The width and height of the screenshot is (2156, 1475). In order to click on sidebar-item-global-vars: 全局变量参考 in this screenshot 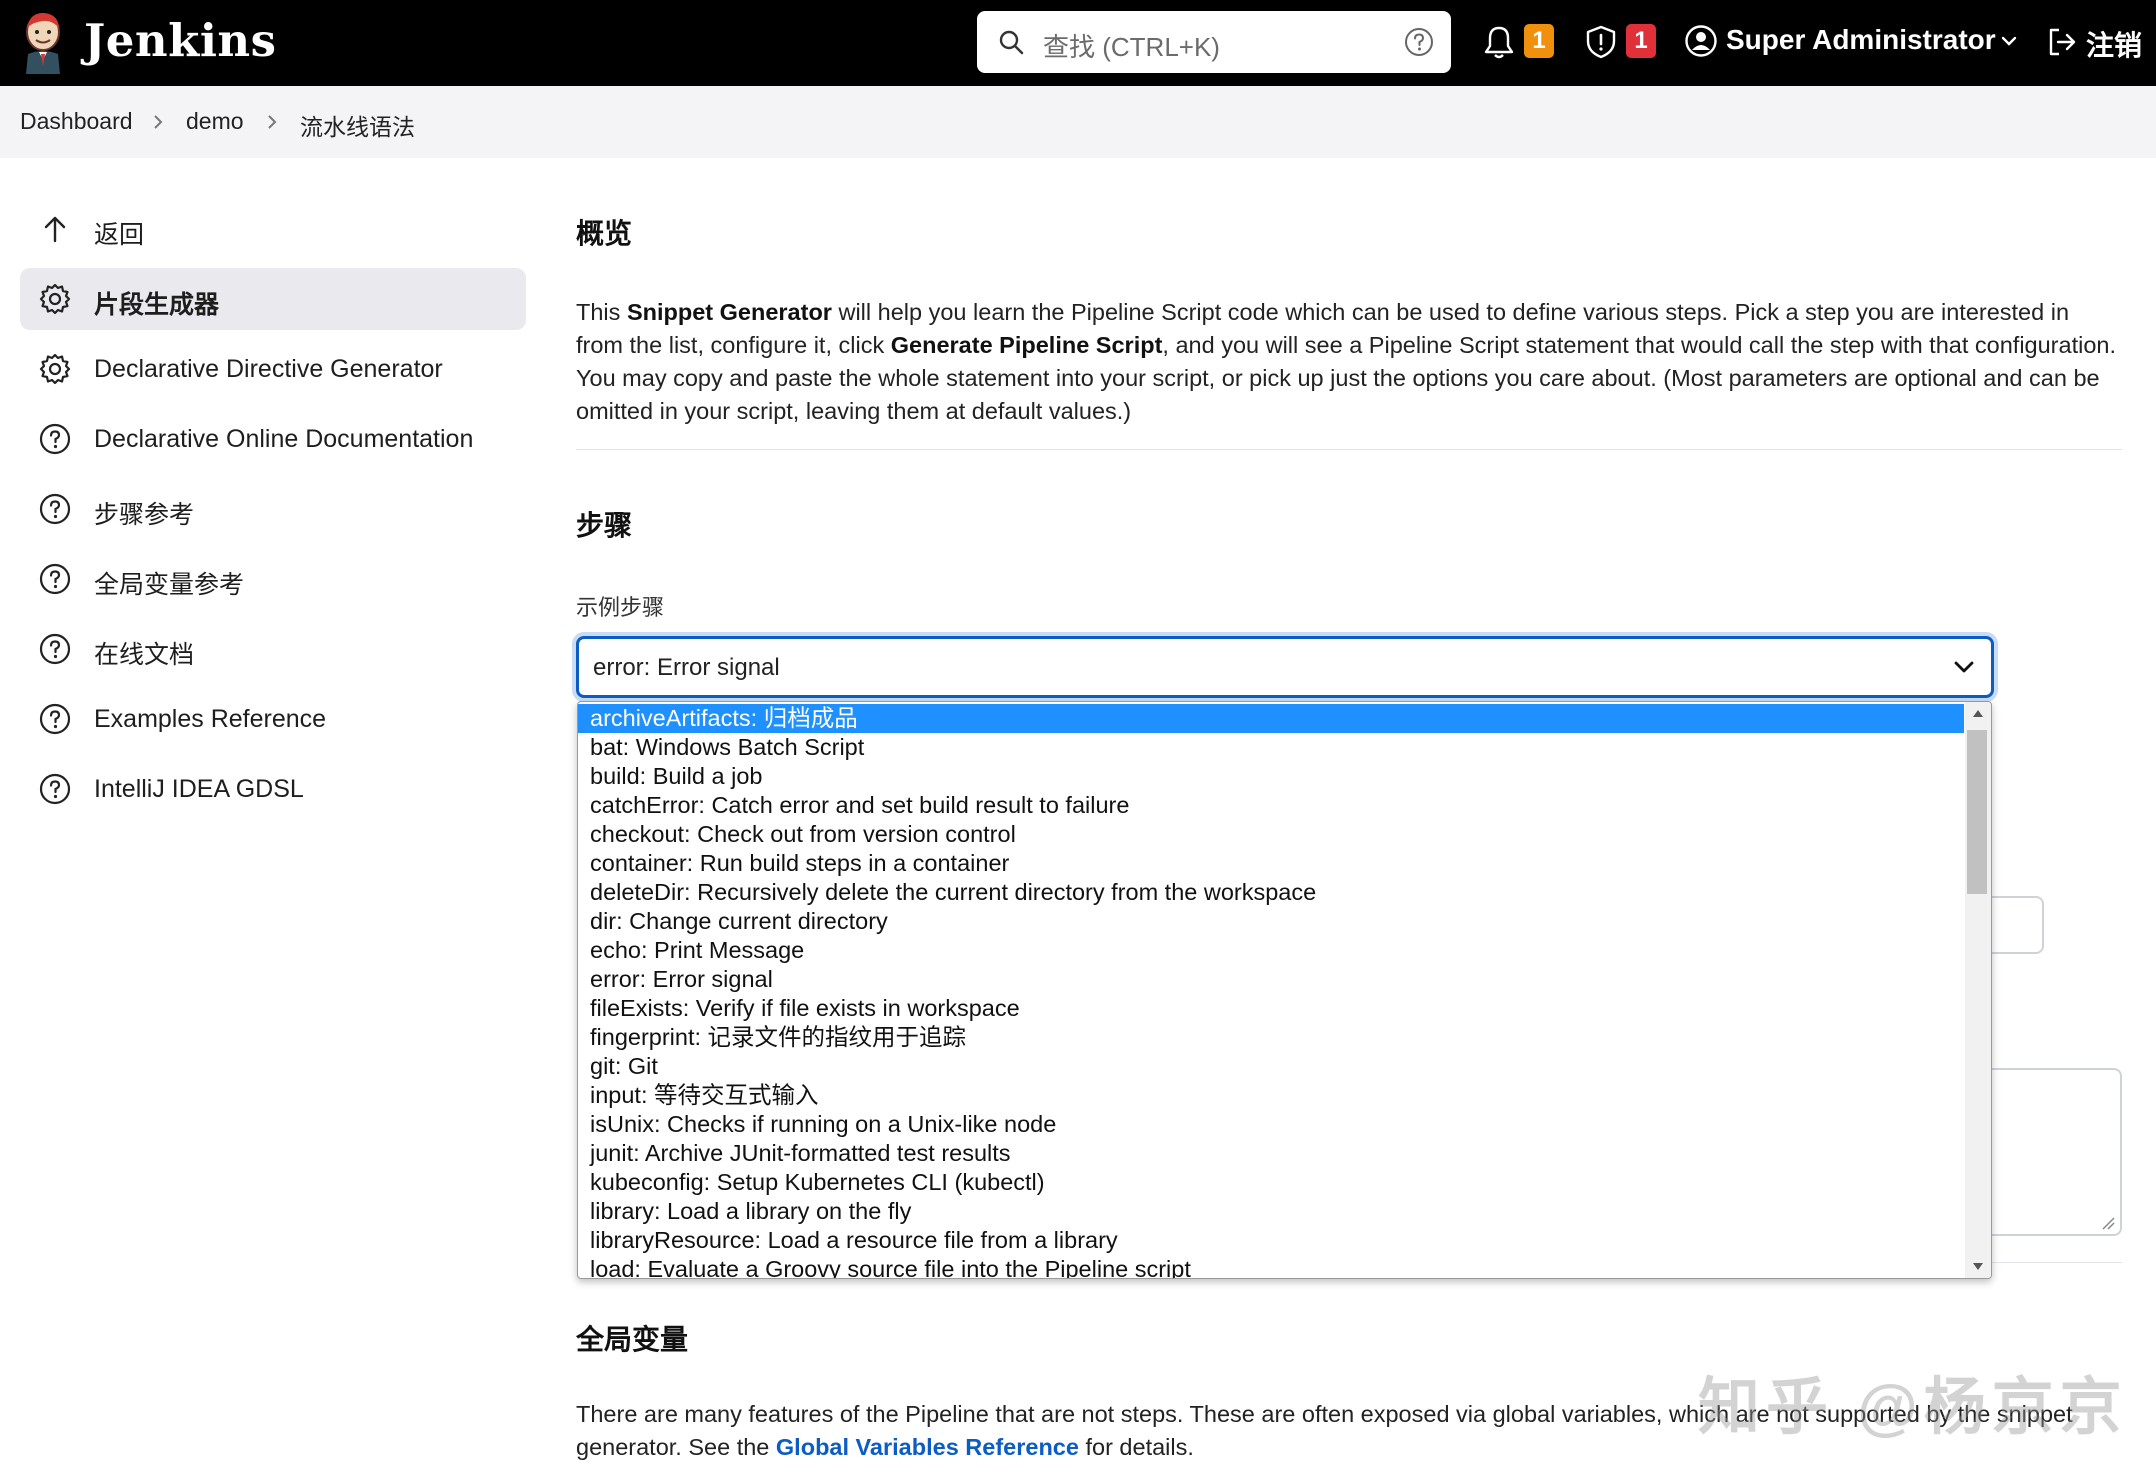, I will do `click(273, 579)`.